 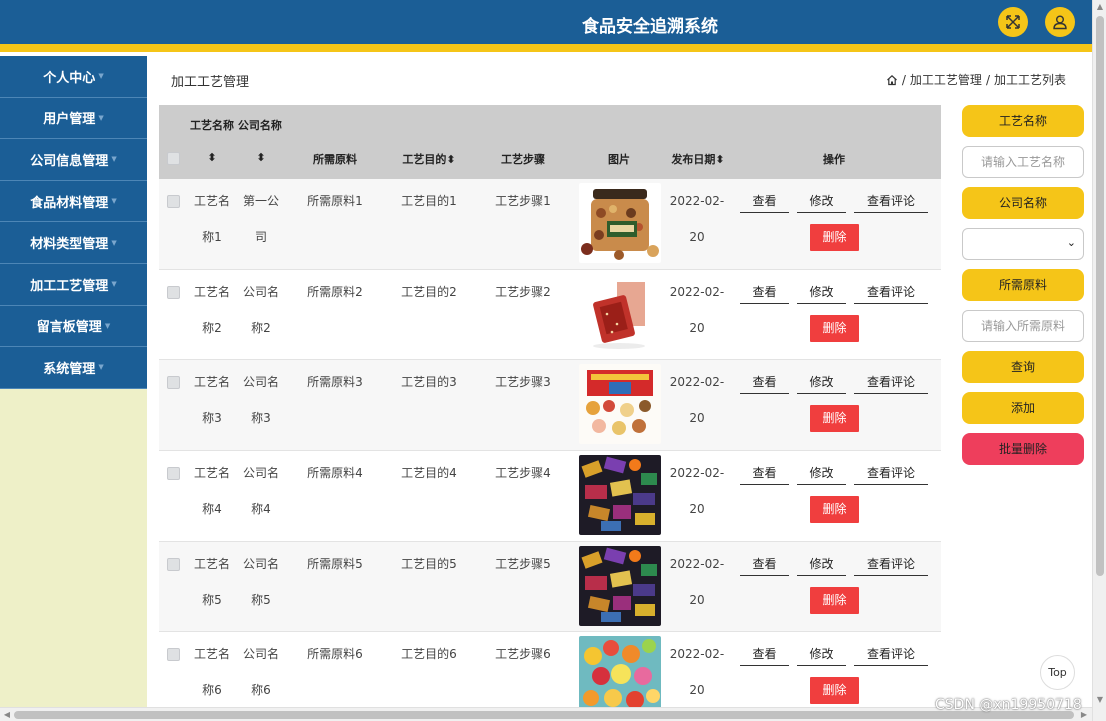 I want to click on process-name-cell: 工艺名 称2, so click(x=211, y=309).